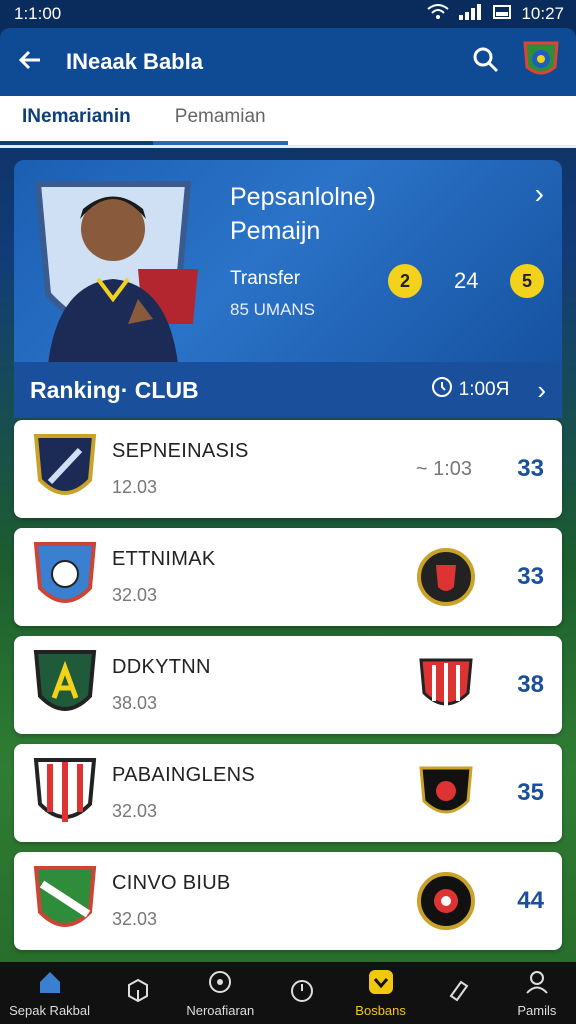 The image size is (576, 1024). What do you see at coordinates (443, 468) in the screenshot?
I see `club-delta: ~ 1:03` at bounding box center [443, 468].